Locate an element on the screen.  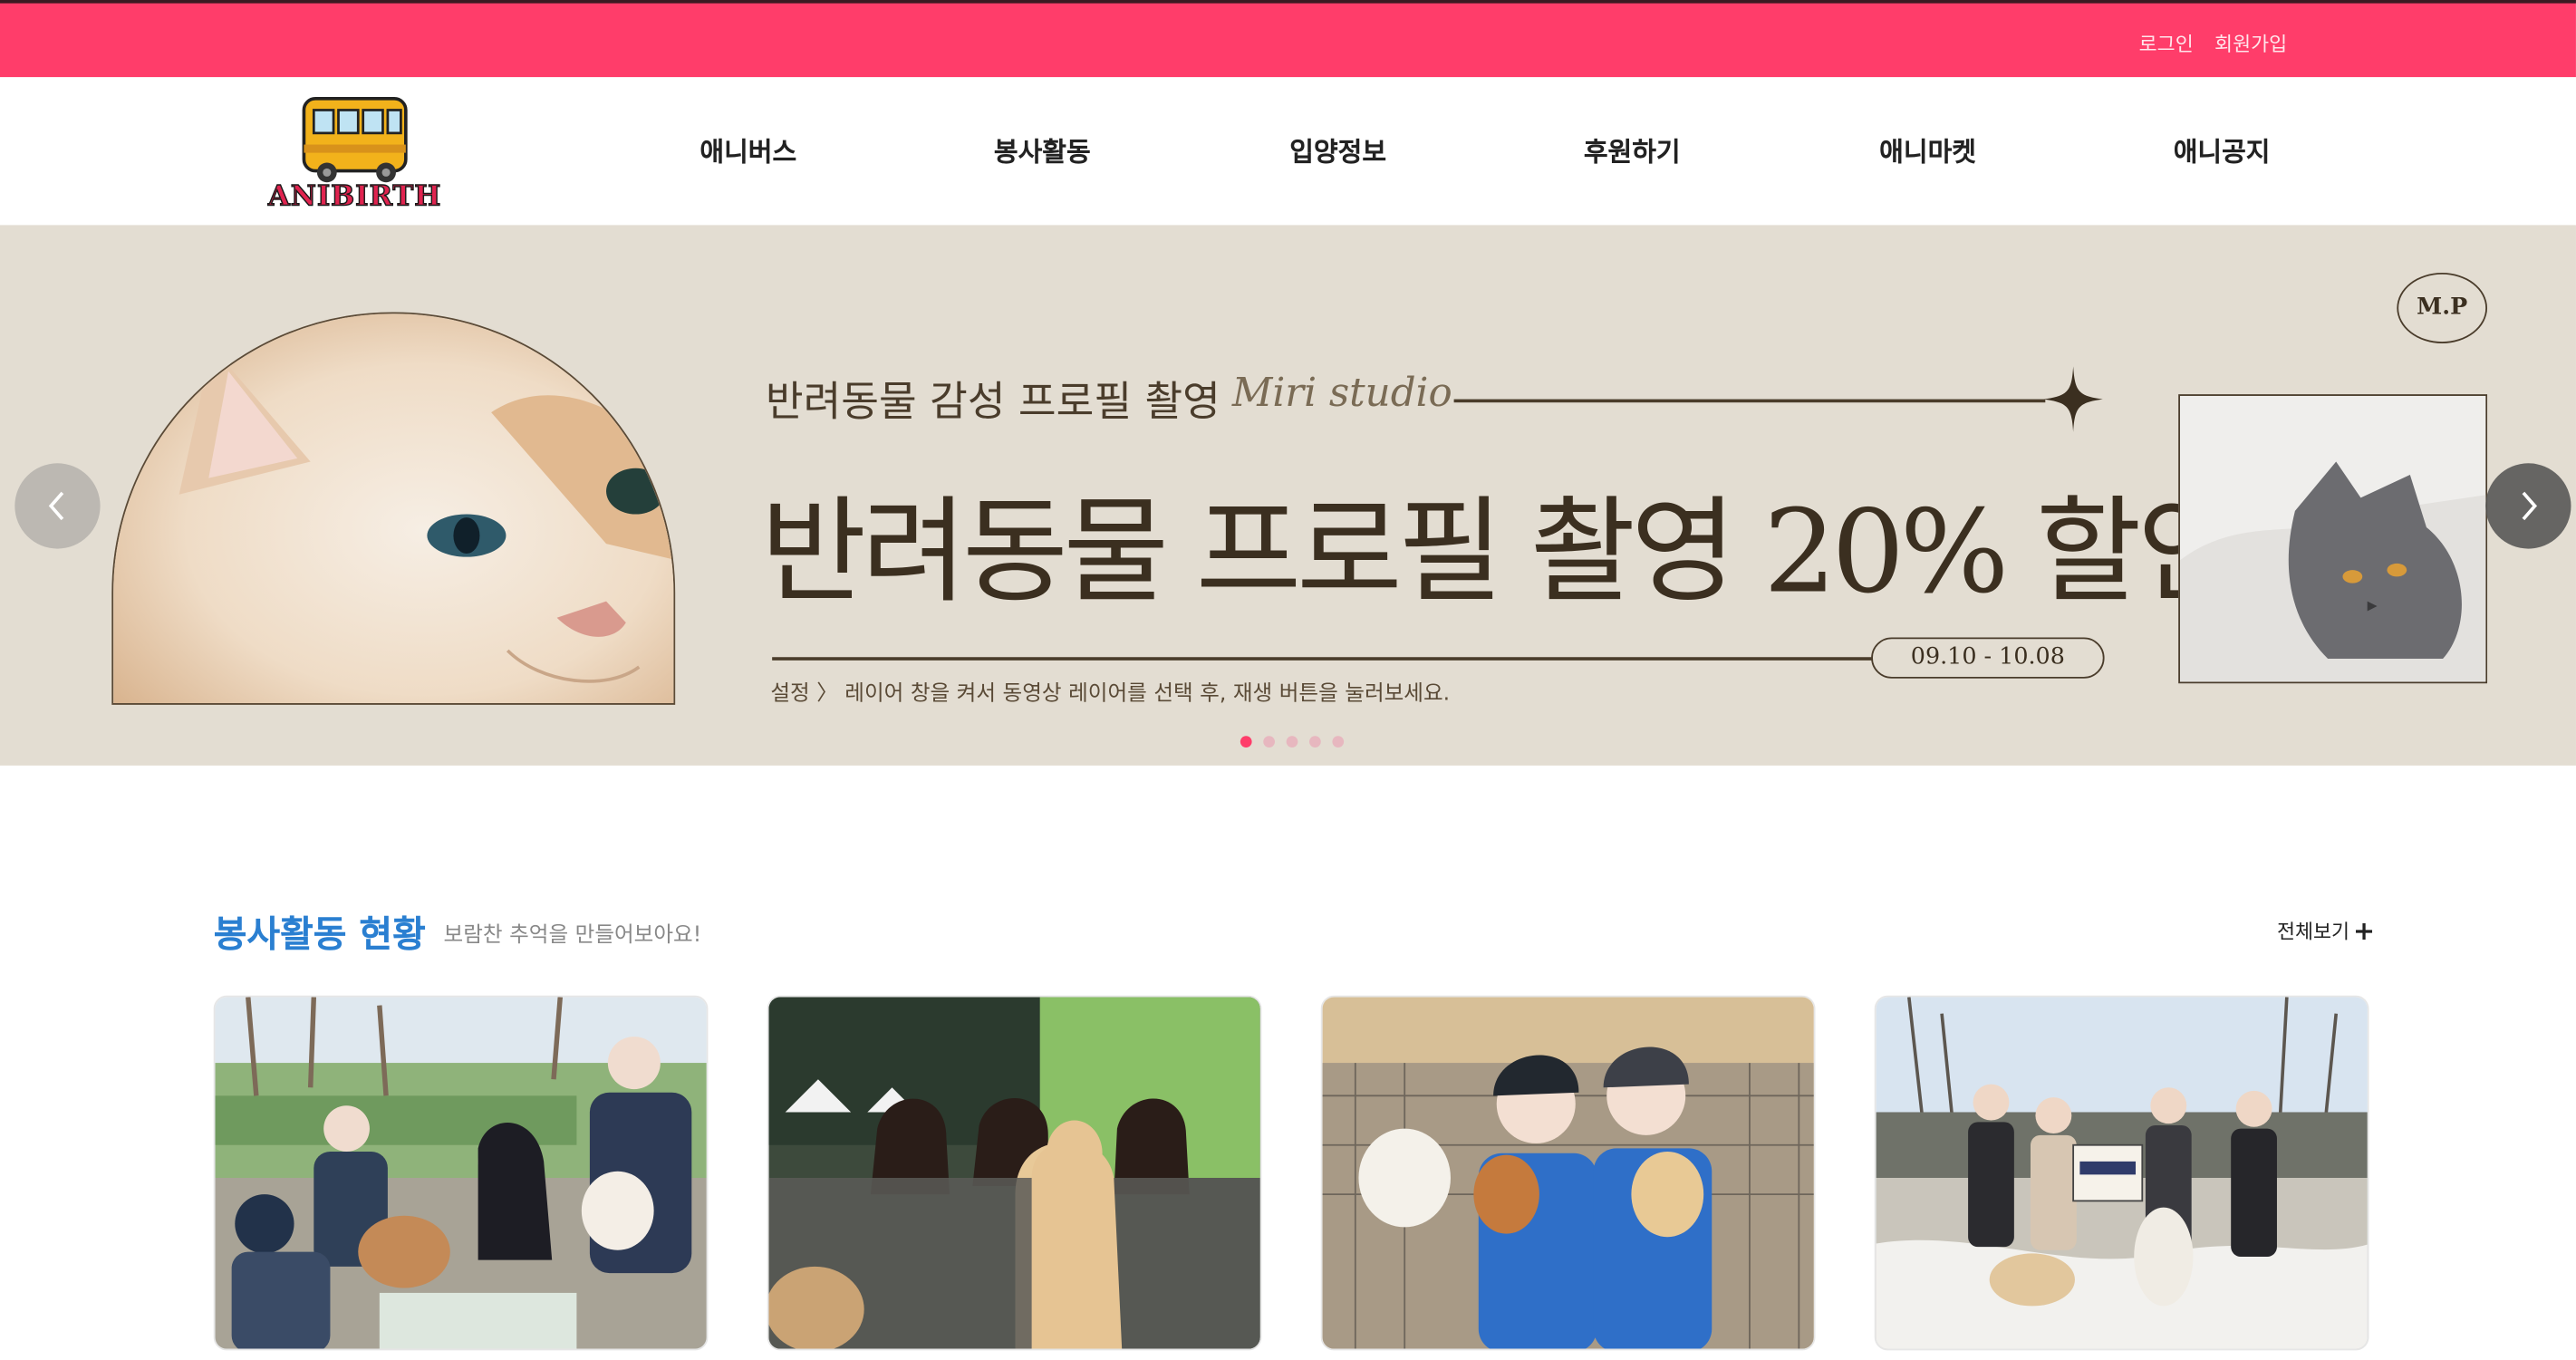
banner-script: Miri studio is located at coordinates (1341, 392).